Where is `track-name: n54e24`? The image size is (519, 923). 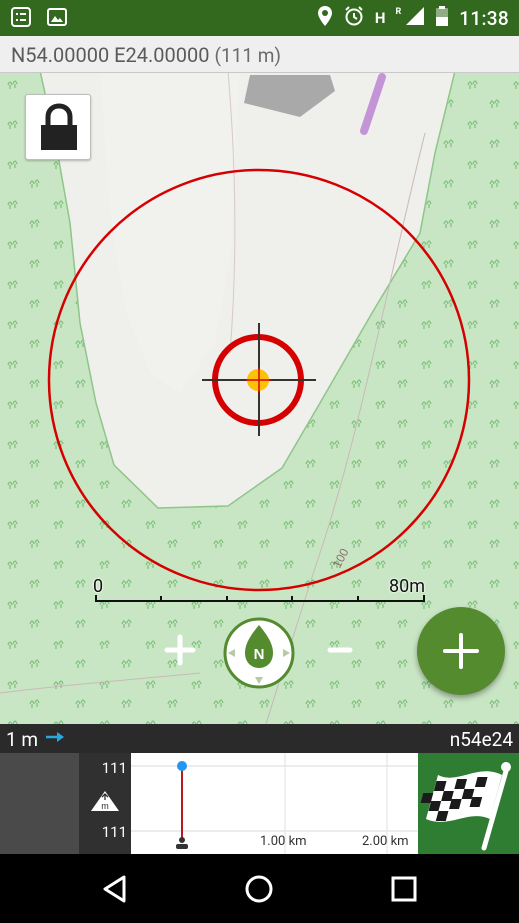
track-name: n54e24 is located at coordinates (481, 739).